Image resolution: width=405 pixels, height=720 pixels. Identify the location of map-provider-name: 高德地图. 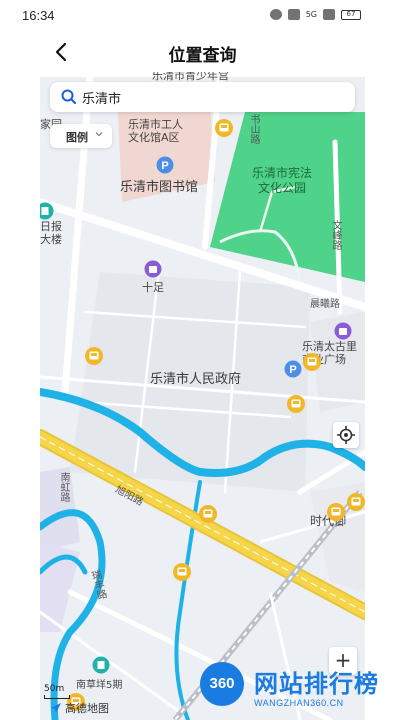
(87, 708).